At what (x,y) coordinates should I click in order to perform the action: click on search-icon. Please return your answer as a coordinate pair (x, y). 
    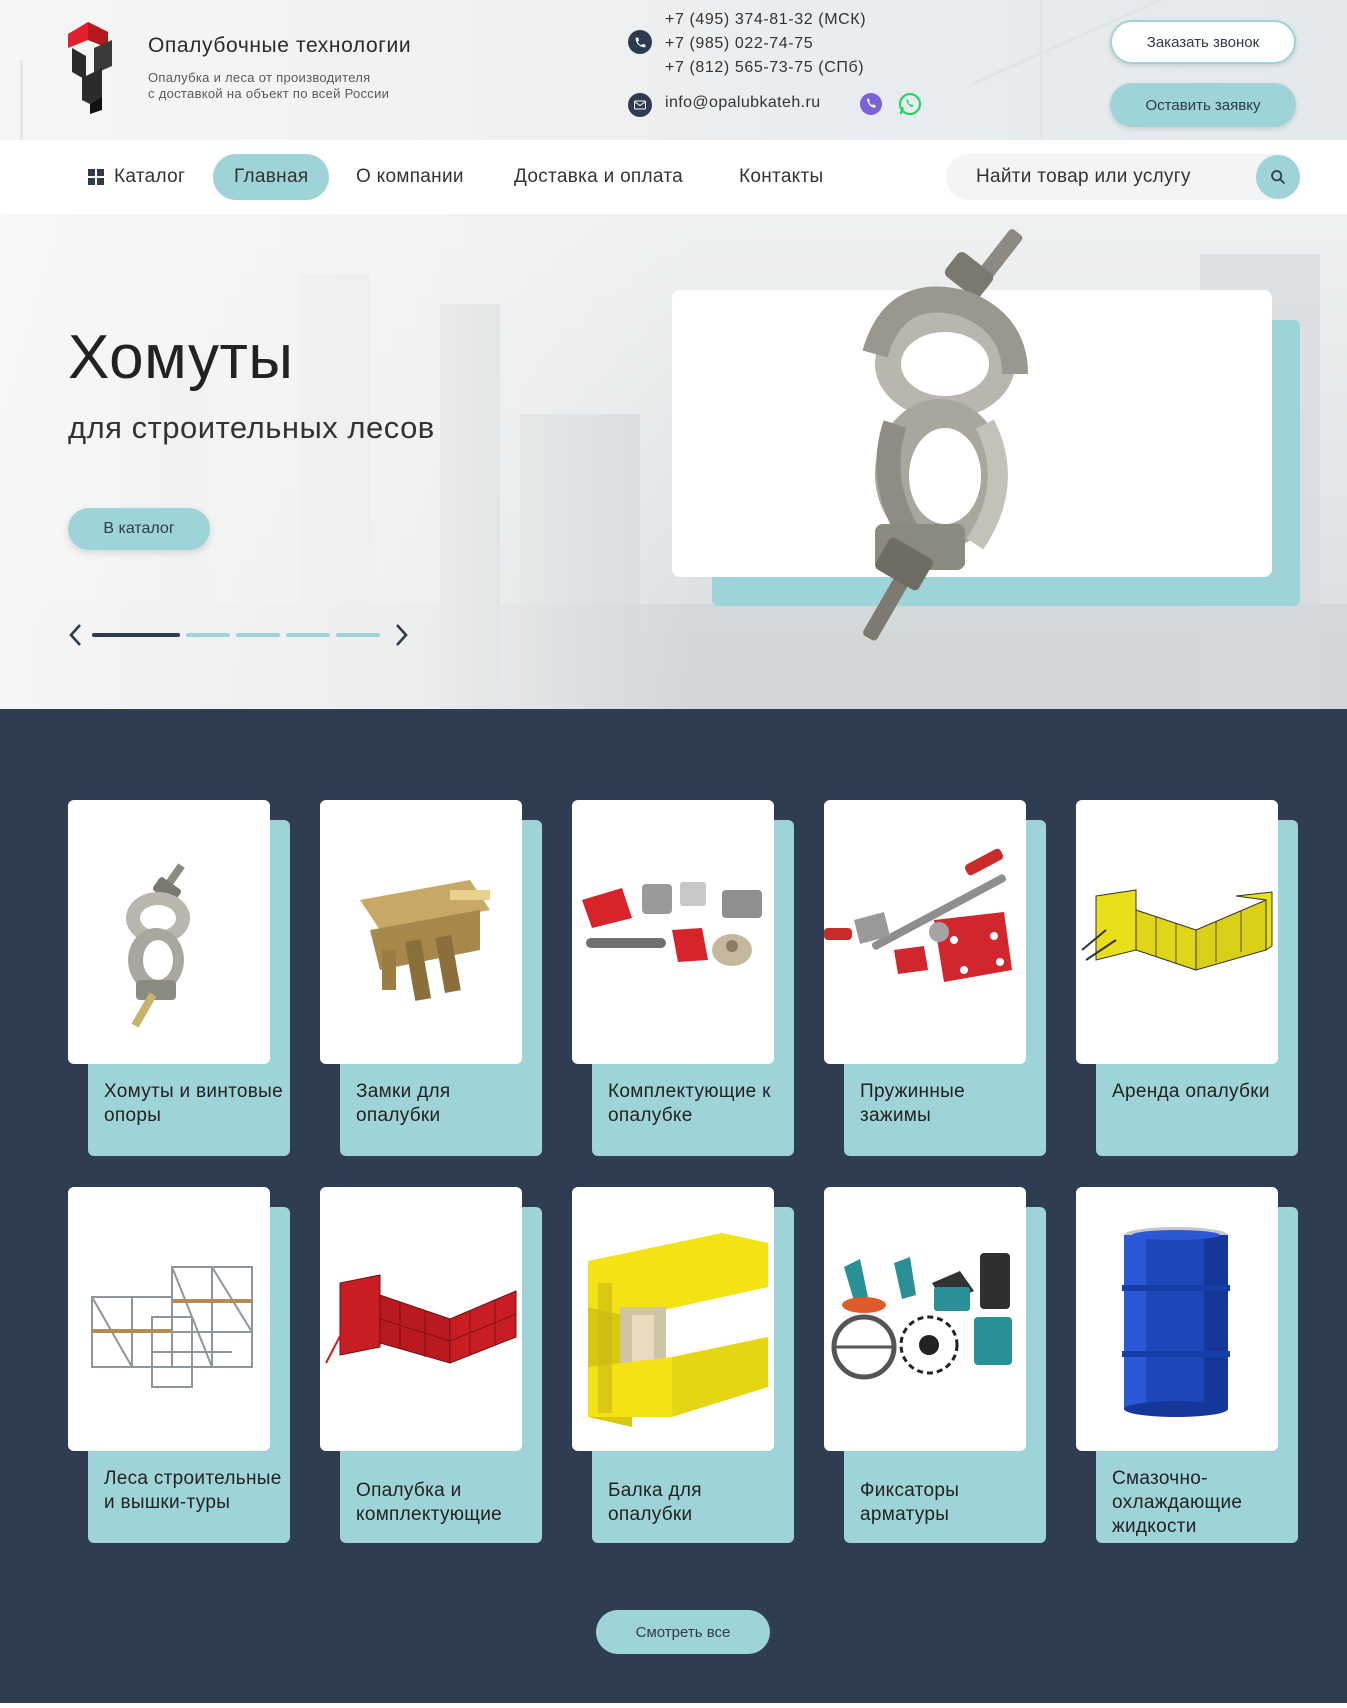
    Looking at the image, I should click on (1278, 177).